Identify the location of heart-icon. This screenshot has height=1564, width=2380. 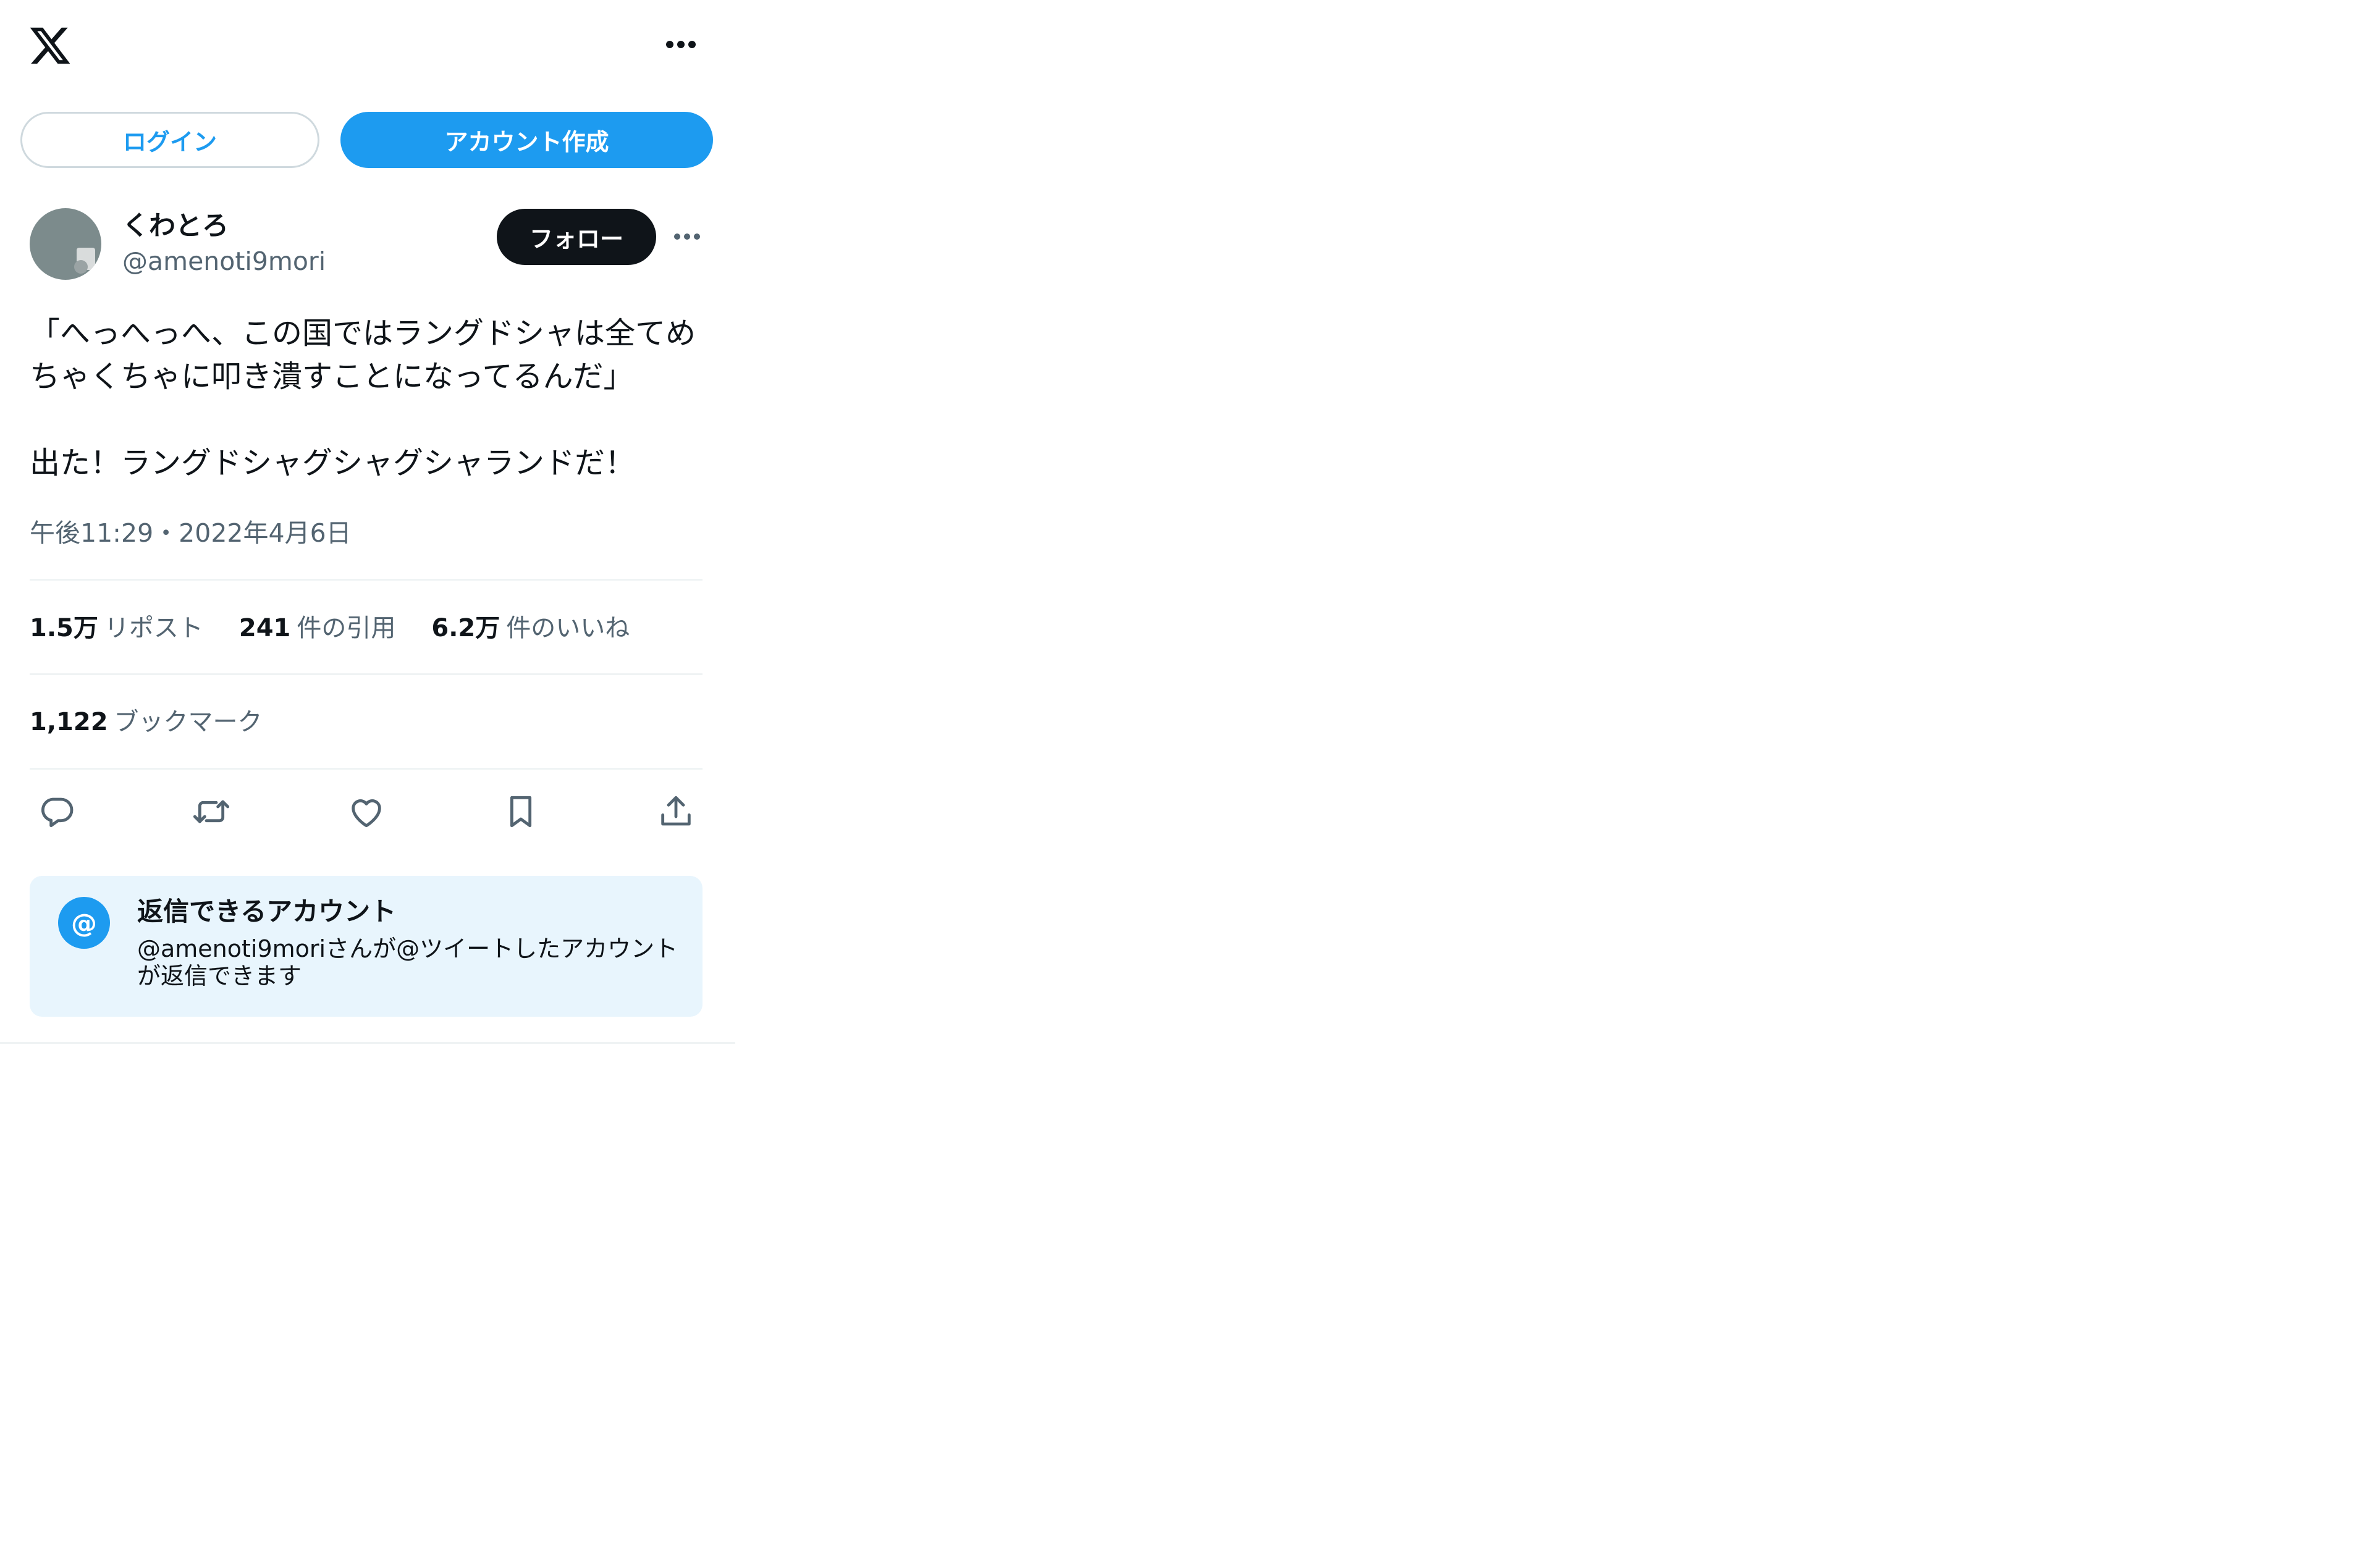
(367, 811).